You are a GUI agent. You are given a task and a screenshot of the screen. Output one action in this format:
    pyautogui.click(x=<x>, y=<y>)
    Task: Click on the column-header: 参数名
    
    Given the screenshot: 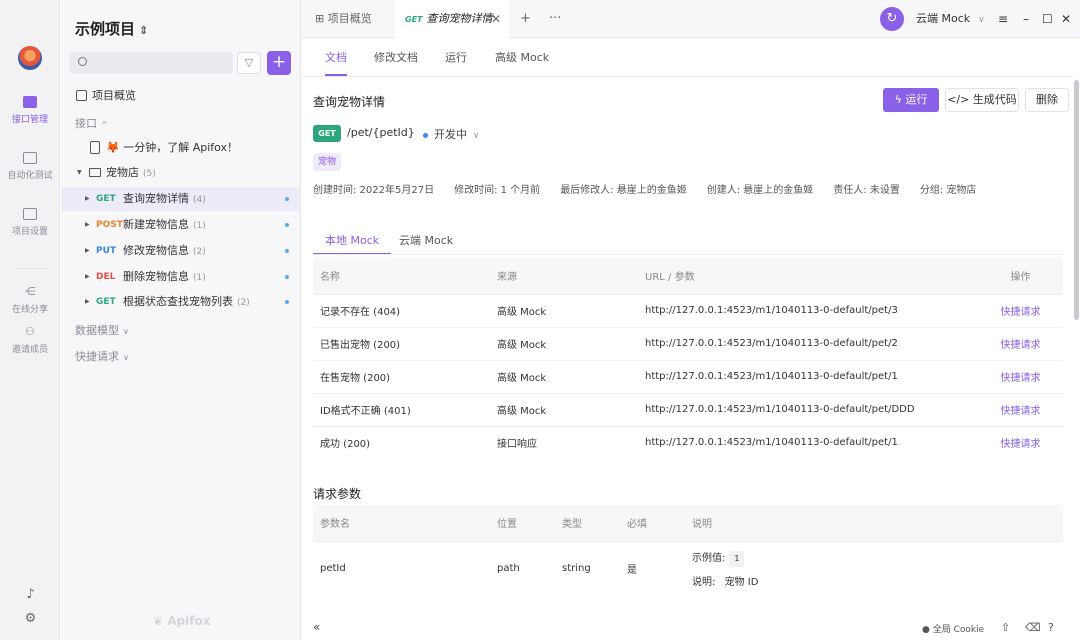 What is the action you would take?
    pyautogui.click(x=401, y=523)
    